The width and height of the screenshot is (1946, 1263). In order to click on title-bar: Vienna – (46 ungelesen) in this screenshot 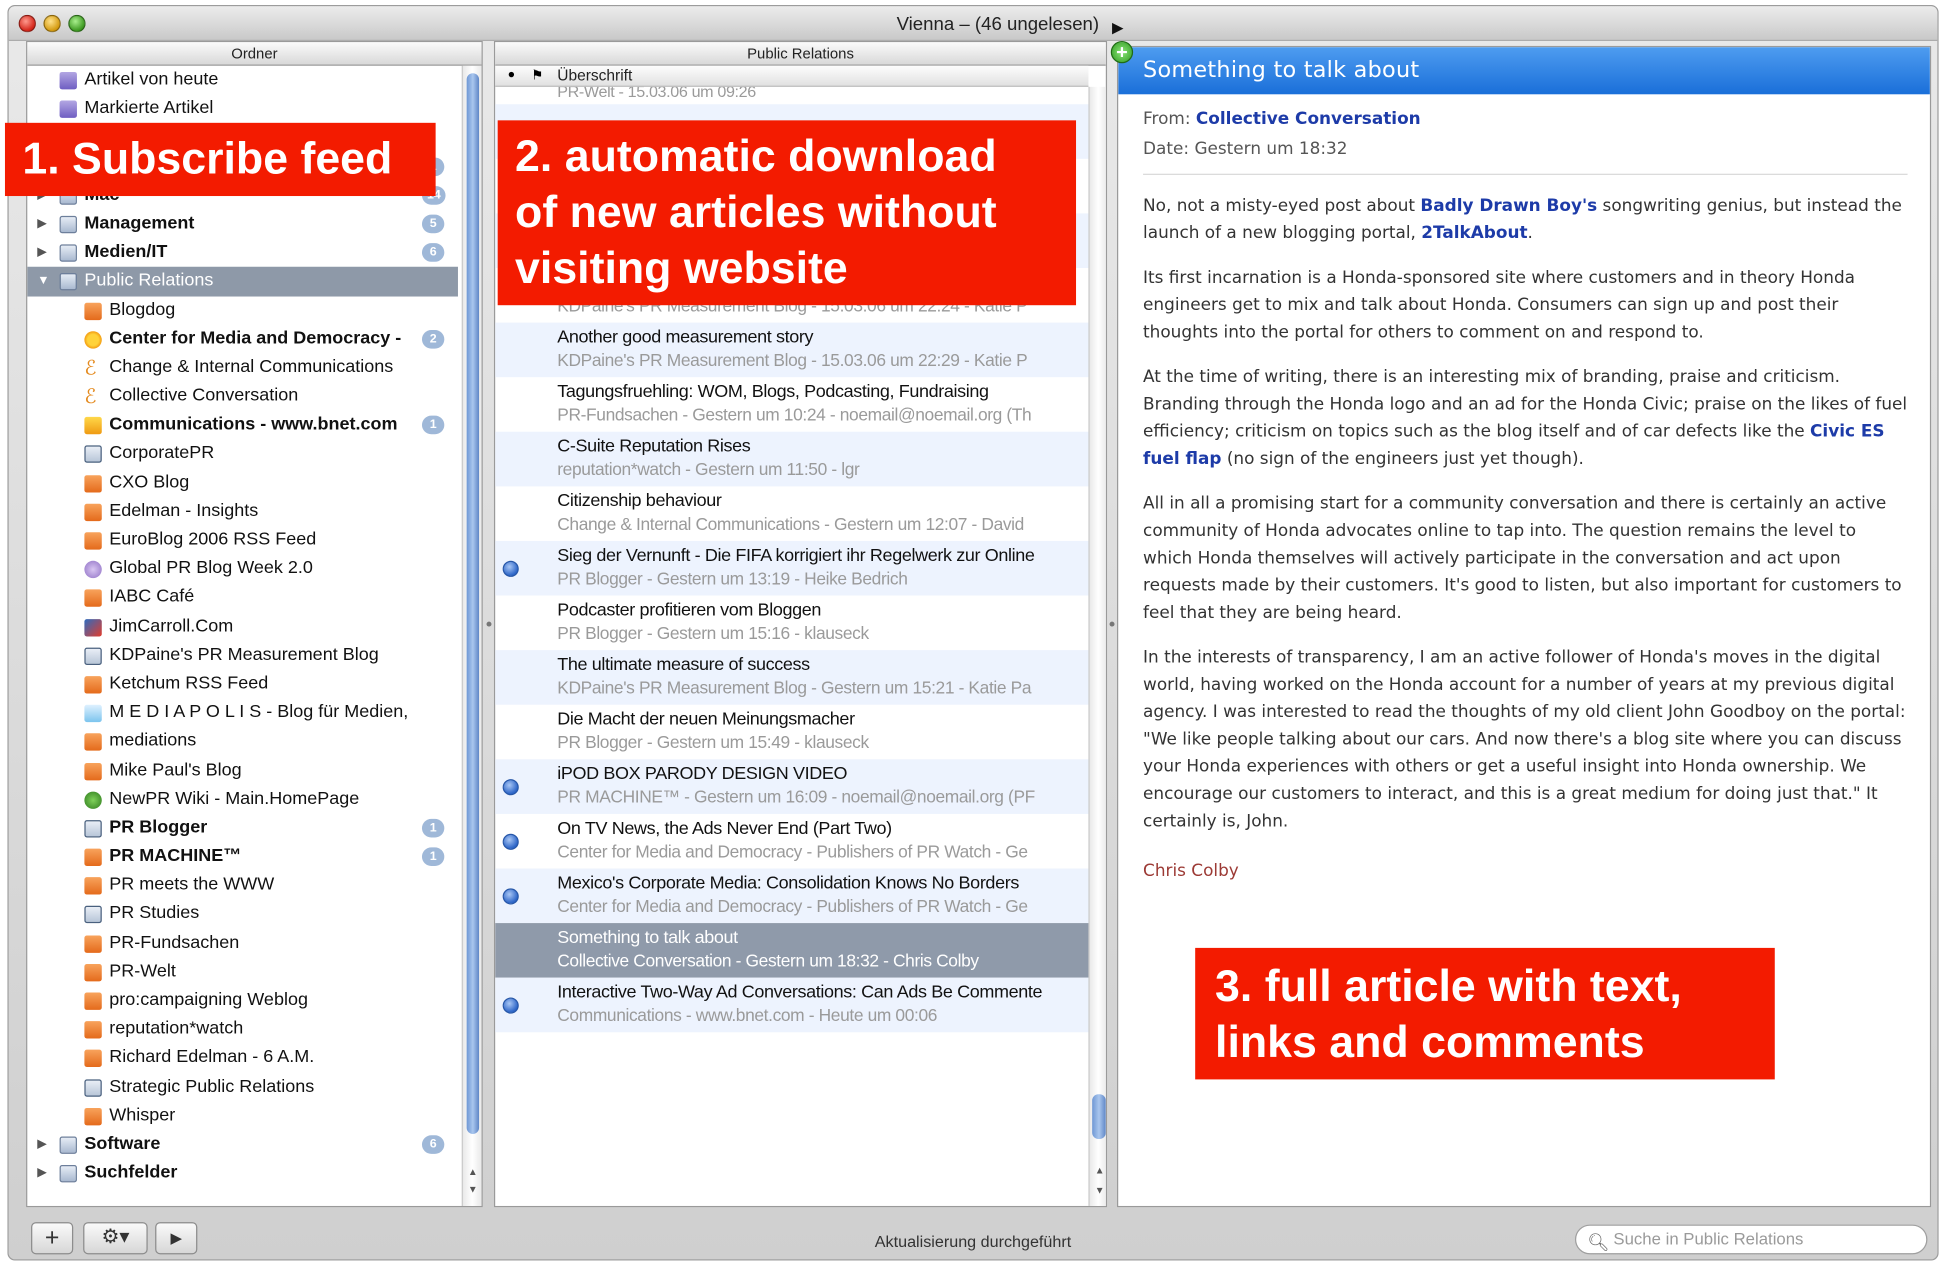, I will do `click(973, 23)`.